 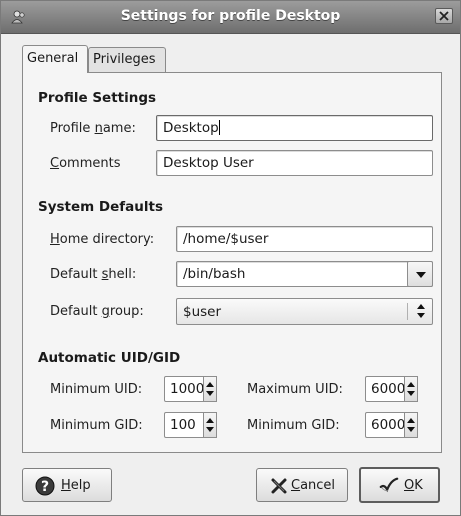 What do you see at coordinates (93, 128) in the screenshot?
I see `profile-name-label: Profile name:` at bounding box center [93, 128].